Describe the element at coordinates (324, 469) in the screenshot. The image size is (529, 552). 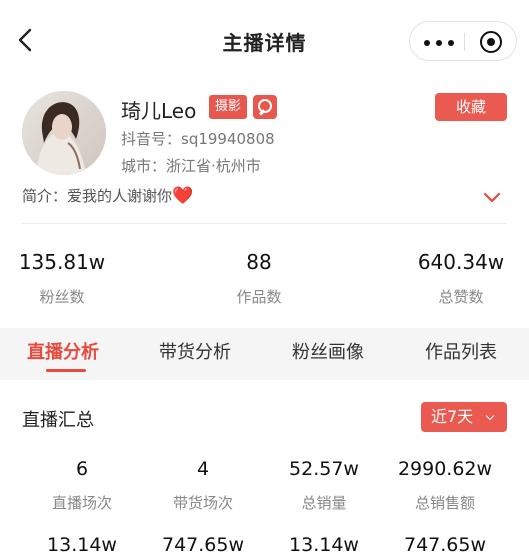
I see `metric-value: 52.57w` at that location.